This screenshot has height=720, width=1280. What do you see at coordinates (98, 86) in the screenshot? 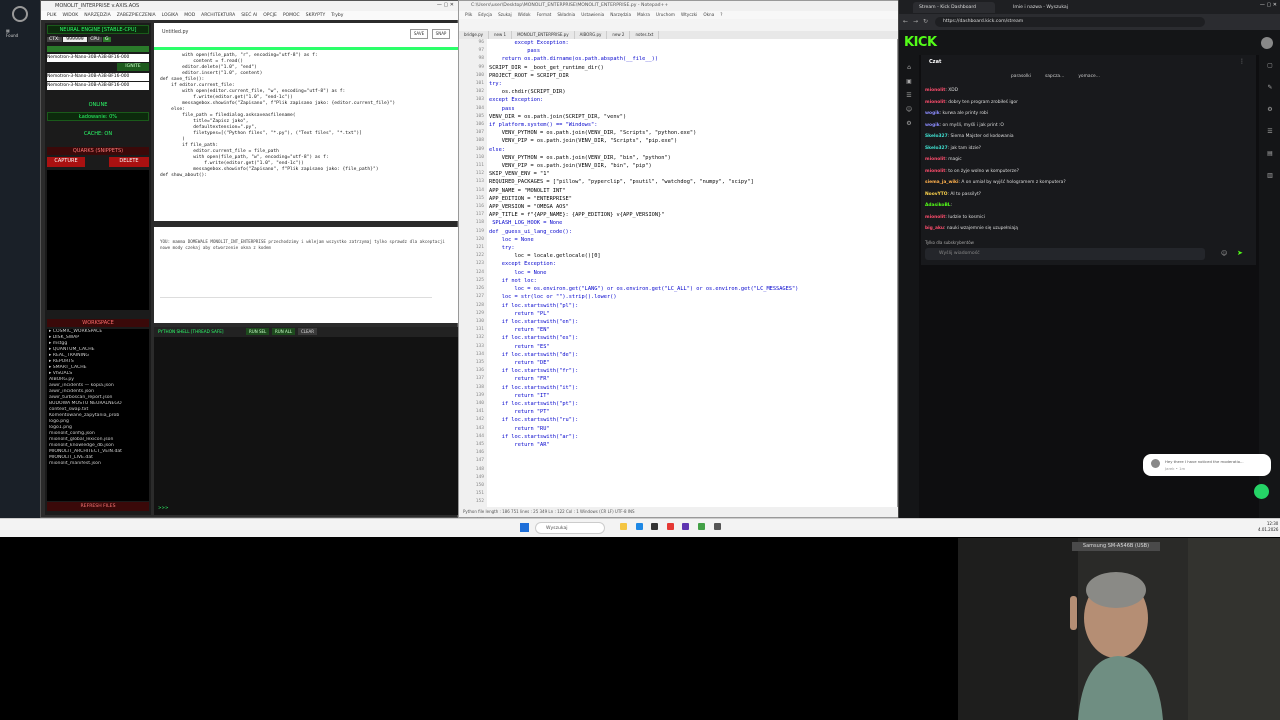
I see `model-option-2: Nemotron-3-Nano-30B-A3B-BF16-000` at bounding box center [98, 86].